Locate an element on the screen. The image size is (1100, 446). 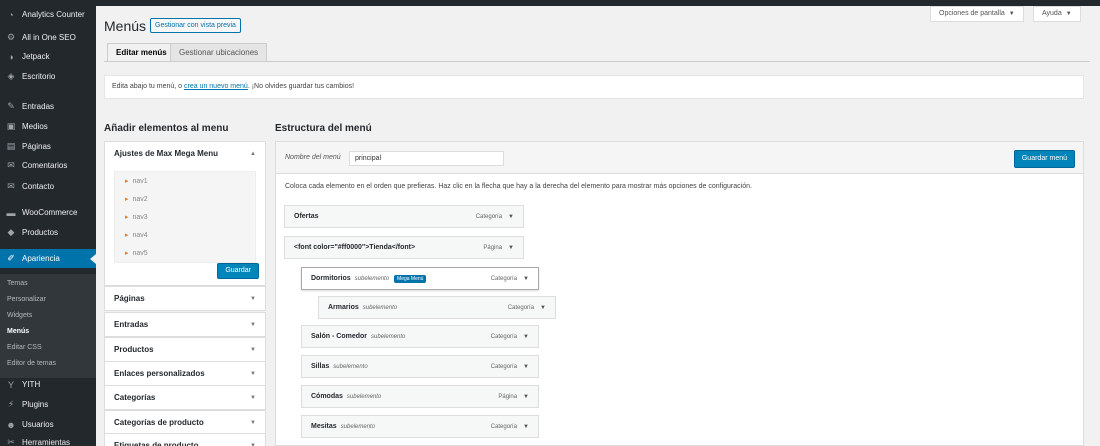
add-items-panel: Categorías ▼ is located at coordinates (185, 397).